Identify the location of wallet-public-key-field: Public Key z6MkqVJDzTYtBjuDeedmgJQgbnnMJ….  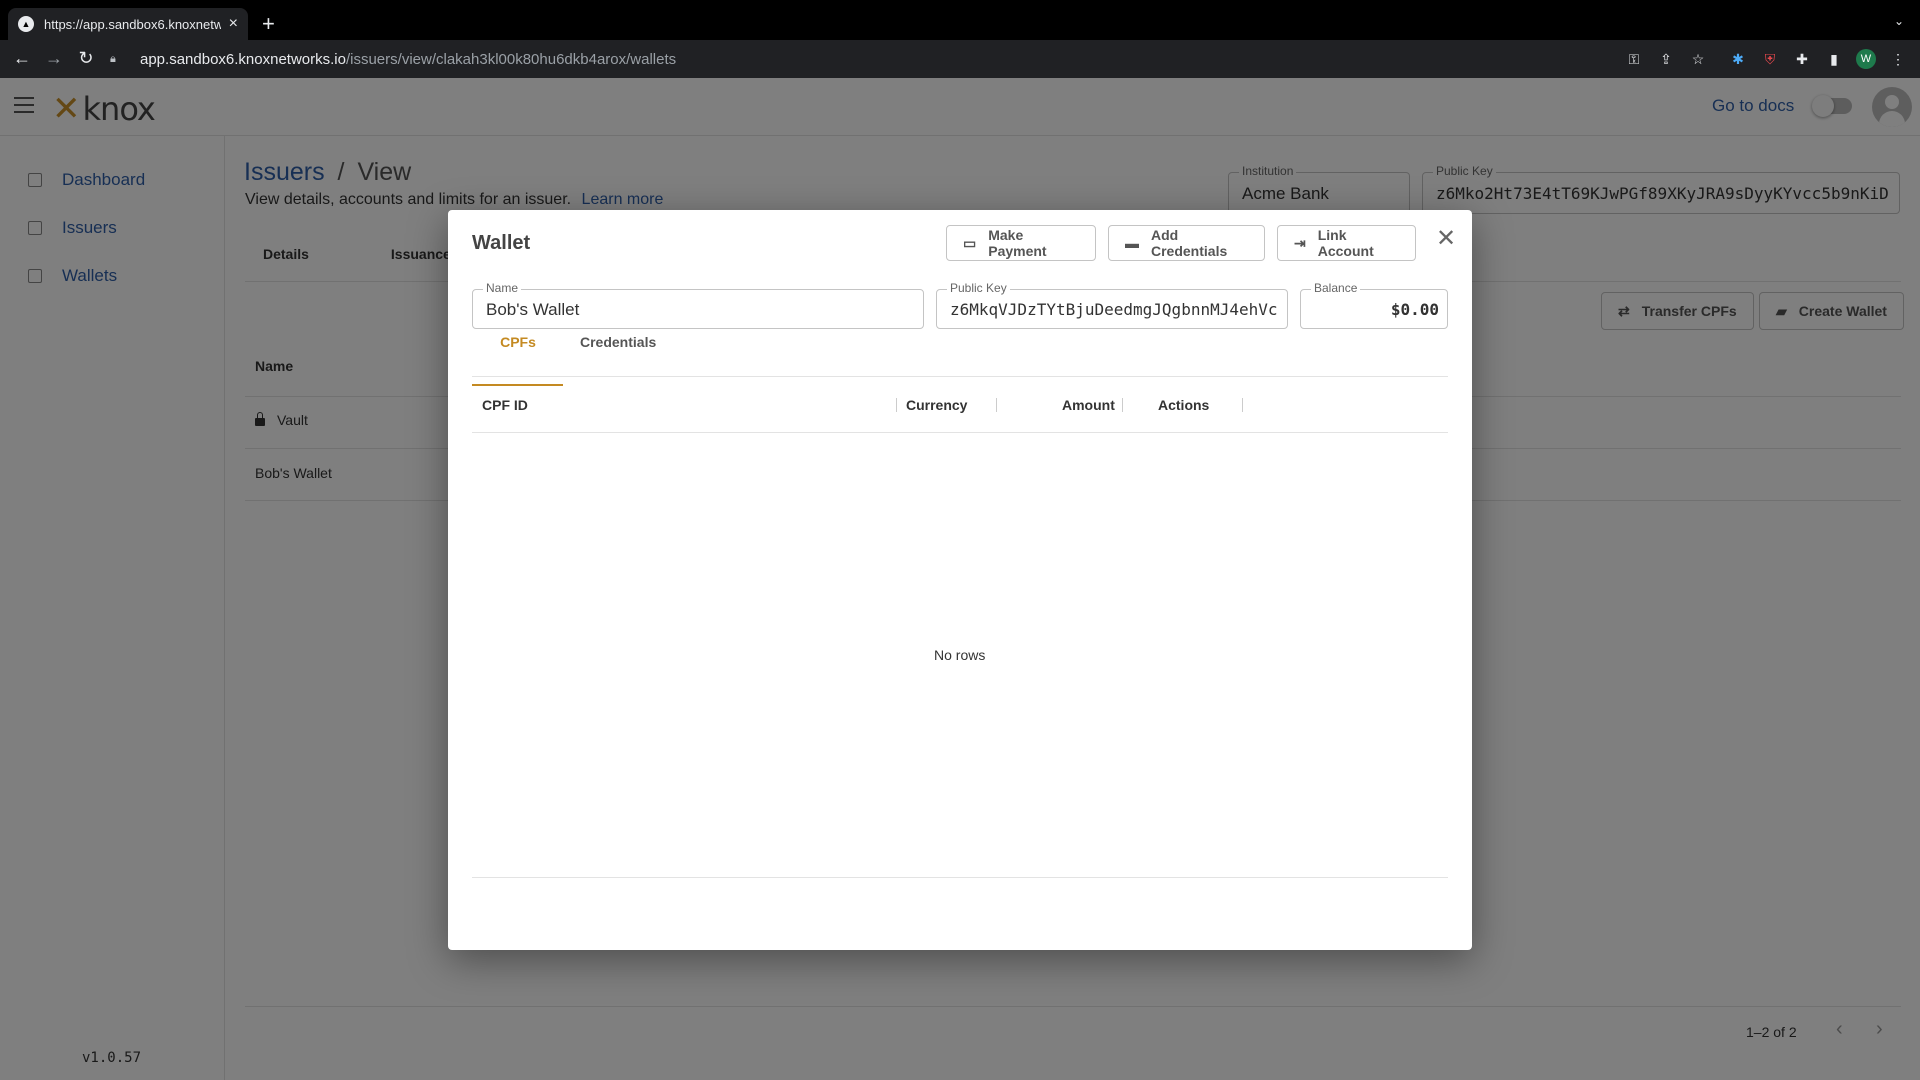
(1112, 305).